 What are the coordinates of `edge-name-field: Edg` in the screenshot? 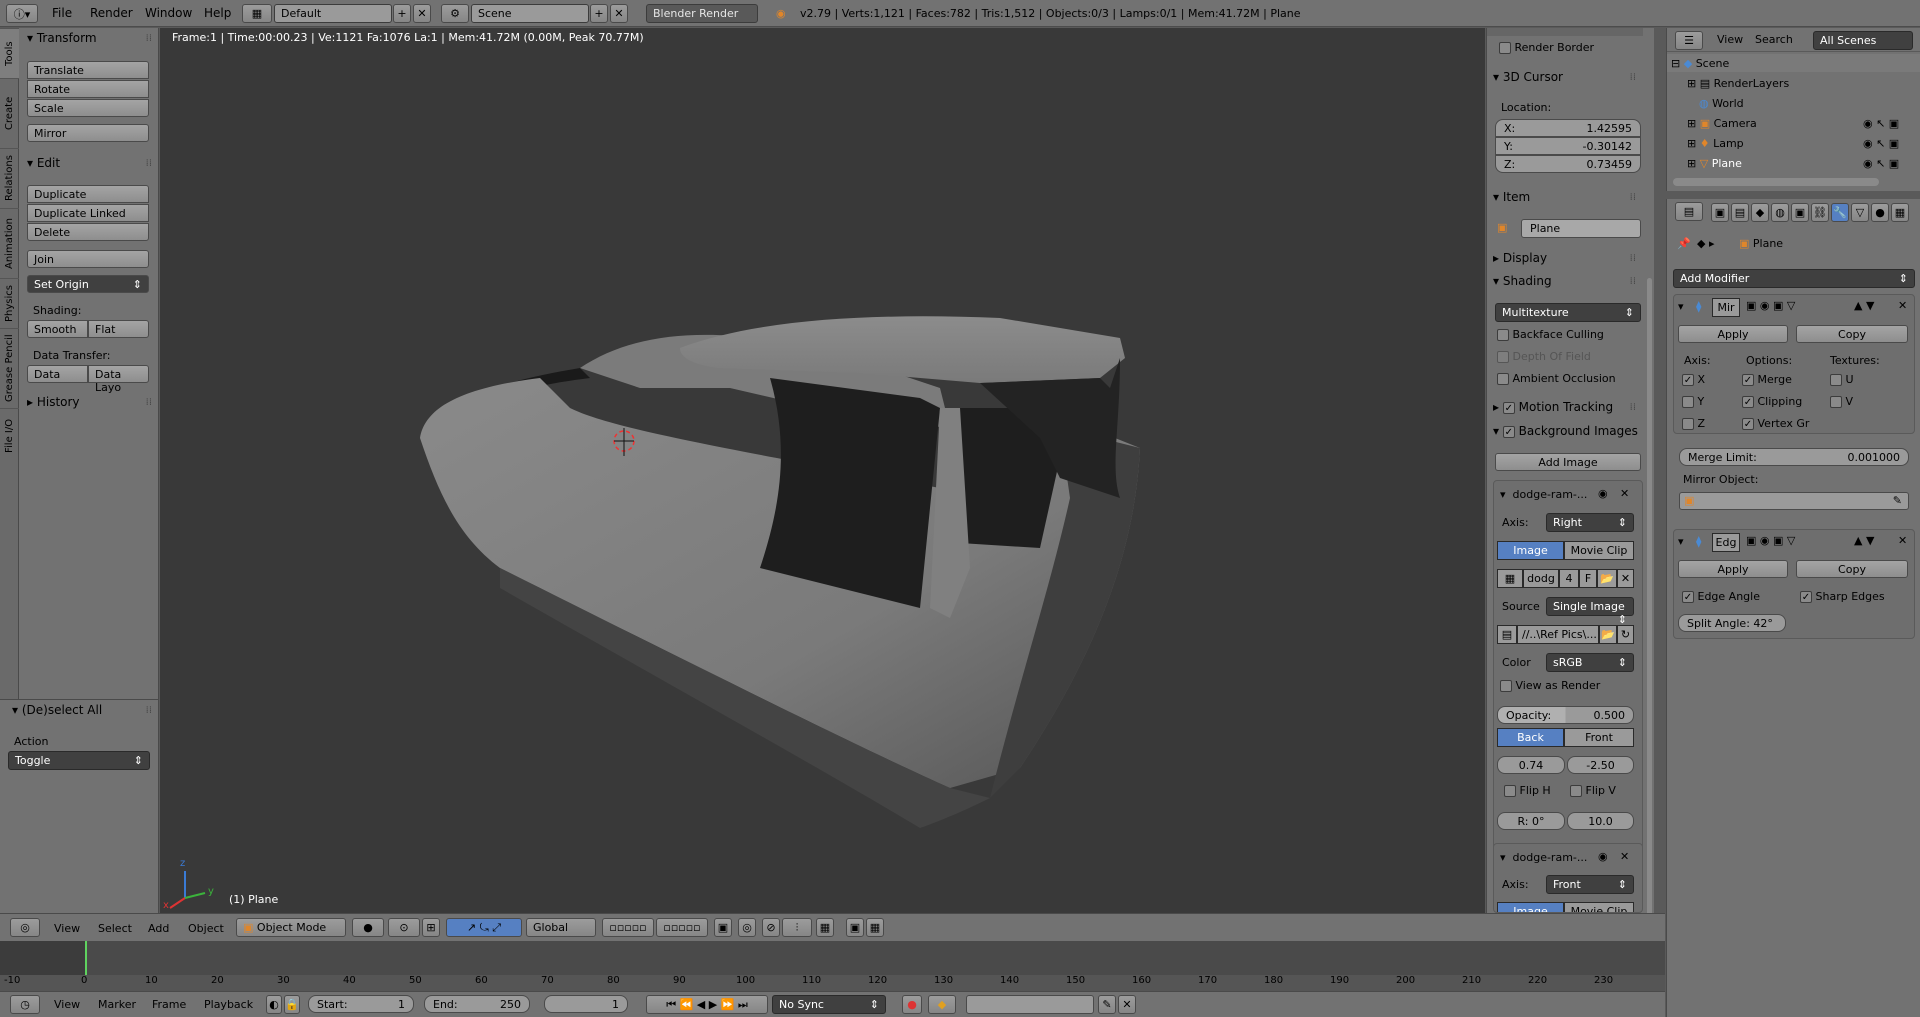 It's located at (1726, 542).